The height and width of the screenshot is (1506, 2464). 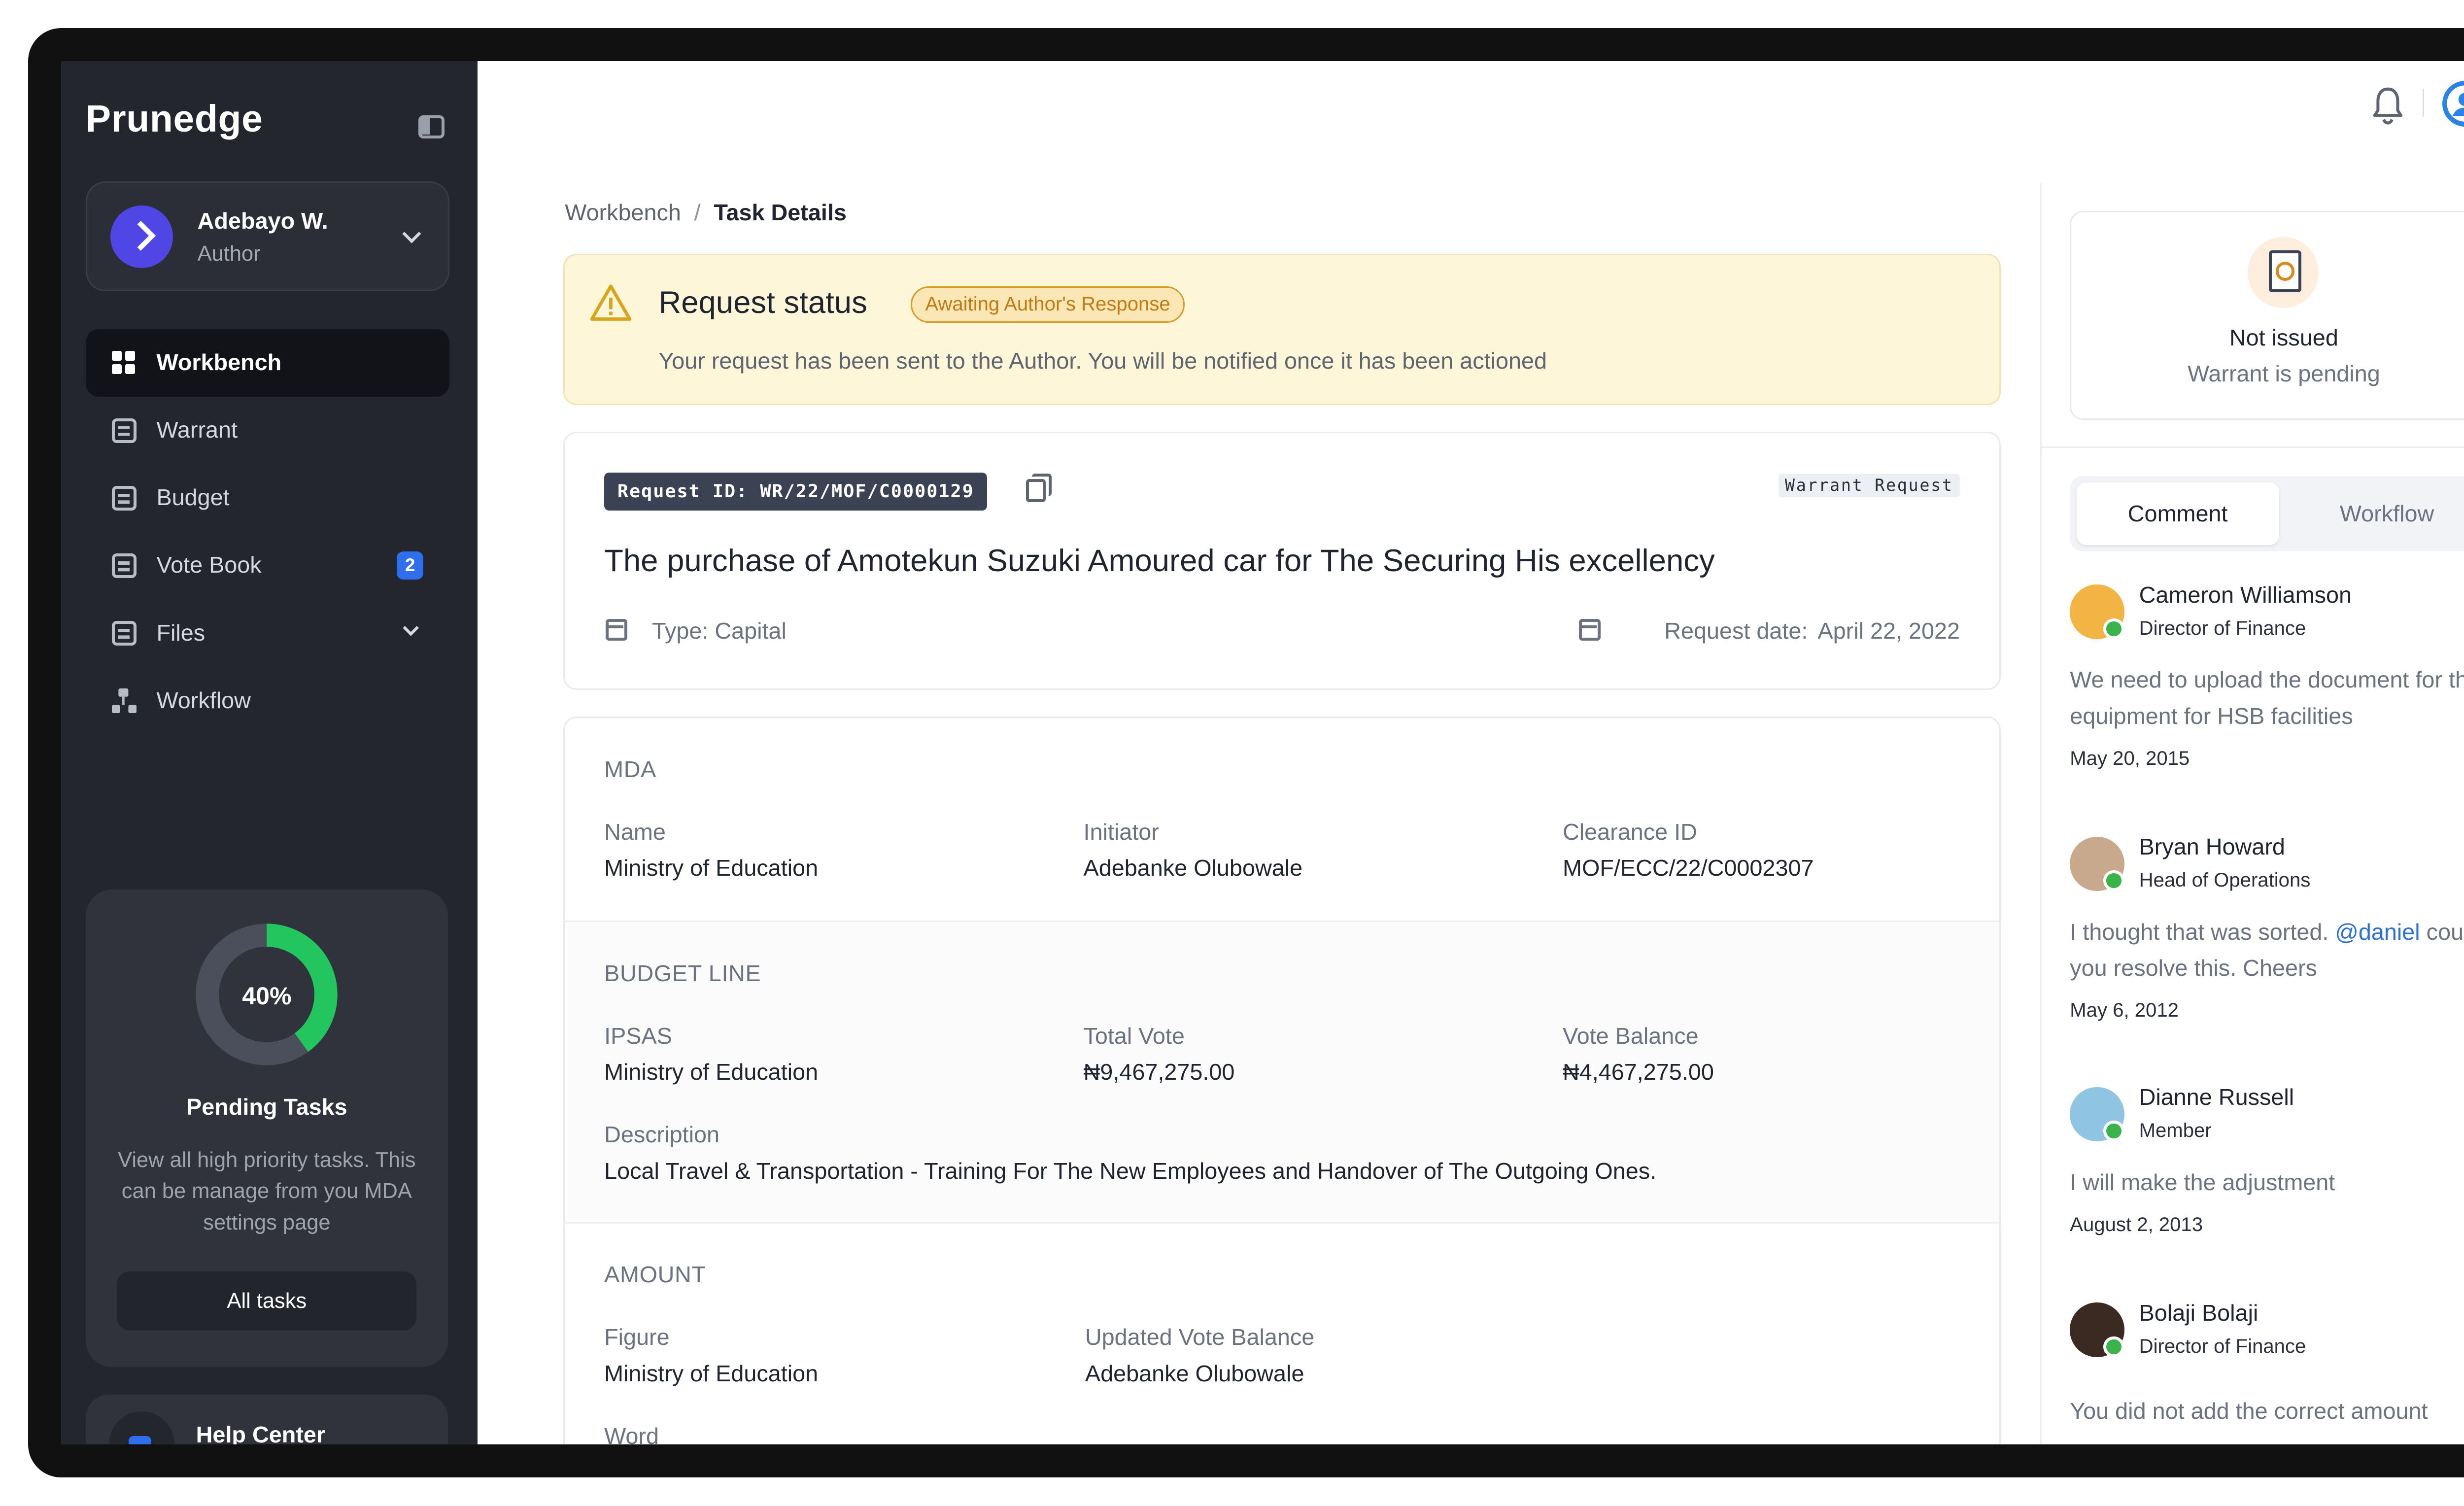 What do you see at coordinates (1200, 1337) in the screenshot?
I see `field-label: Updated Vote Balance` at bounding box center [1200, 1337].